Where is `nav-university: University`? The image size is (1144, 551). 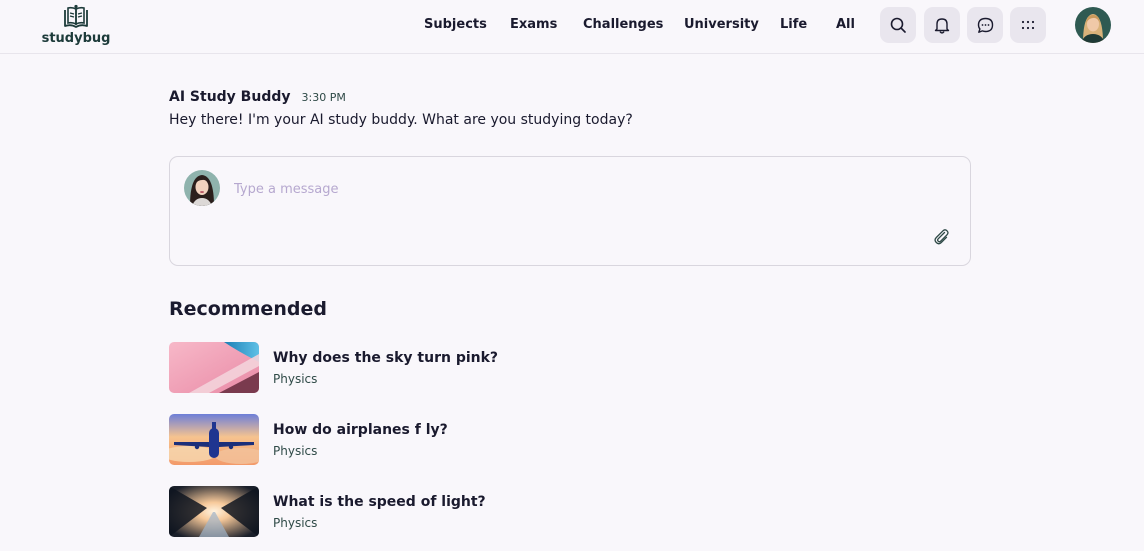 nav-university: University is located at coordinates (721, 24).